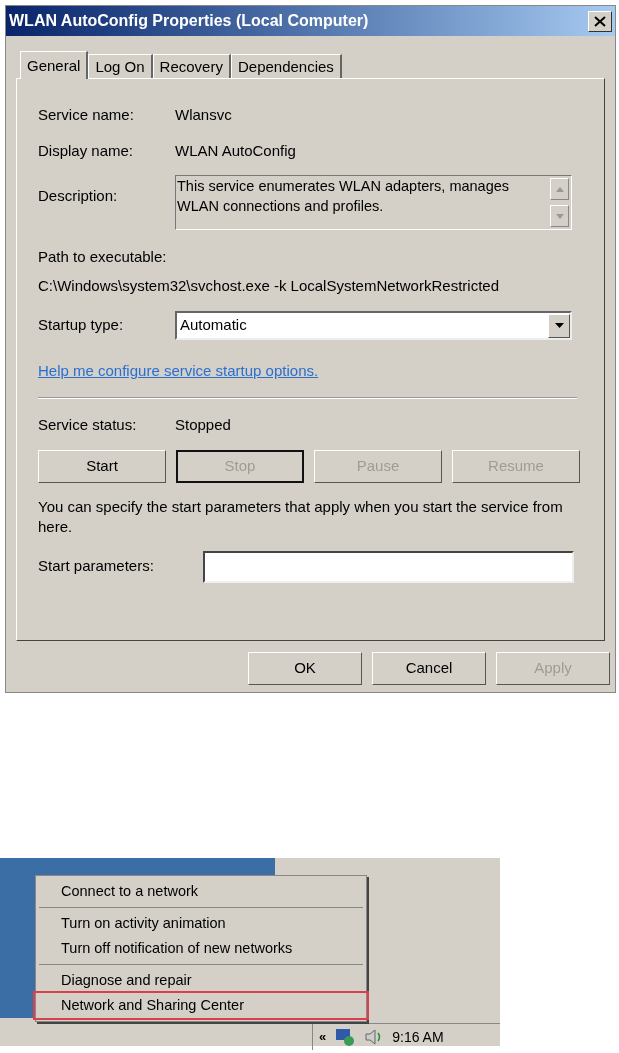 The width and height of the screenshot is (619, 1053). I want to click on tab: Log On, so click(120, 66).